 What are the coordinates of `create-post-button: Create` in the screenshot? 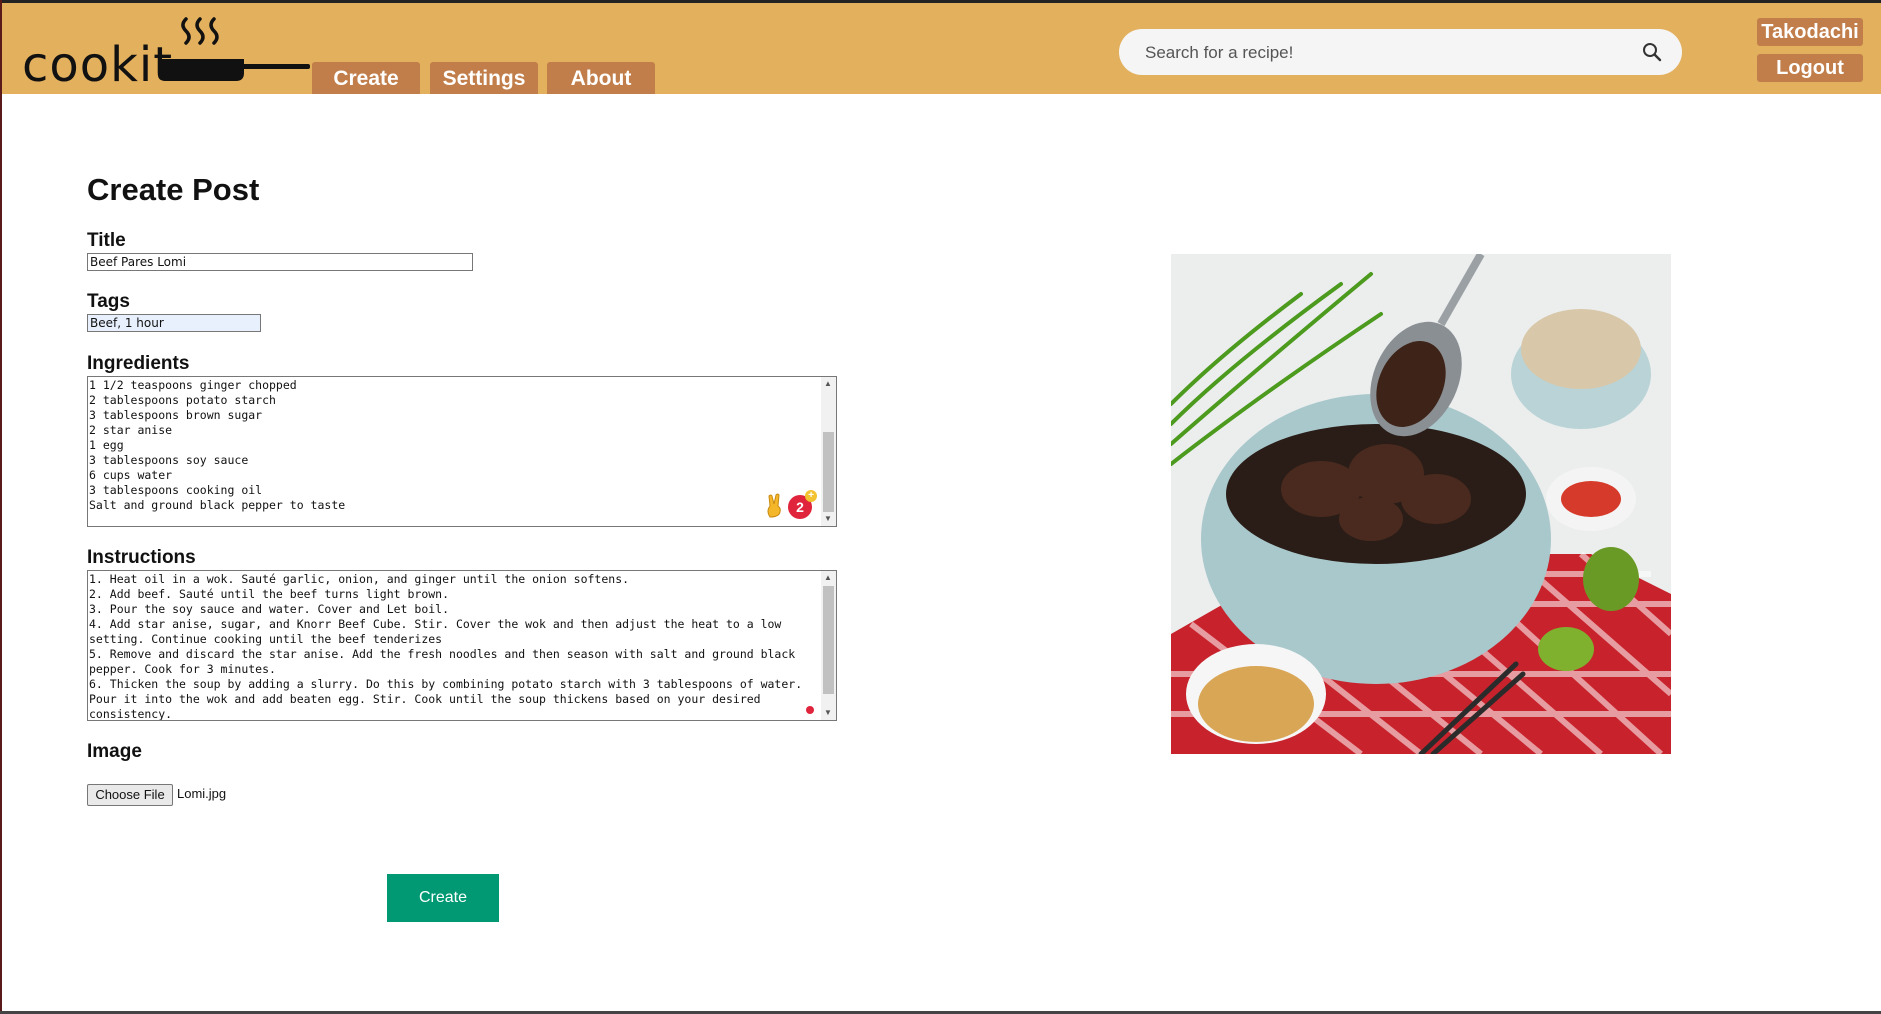 It's located at (443, 898).